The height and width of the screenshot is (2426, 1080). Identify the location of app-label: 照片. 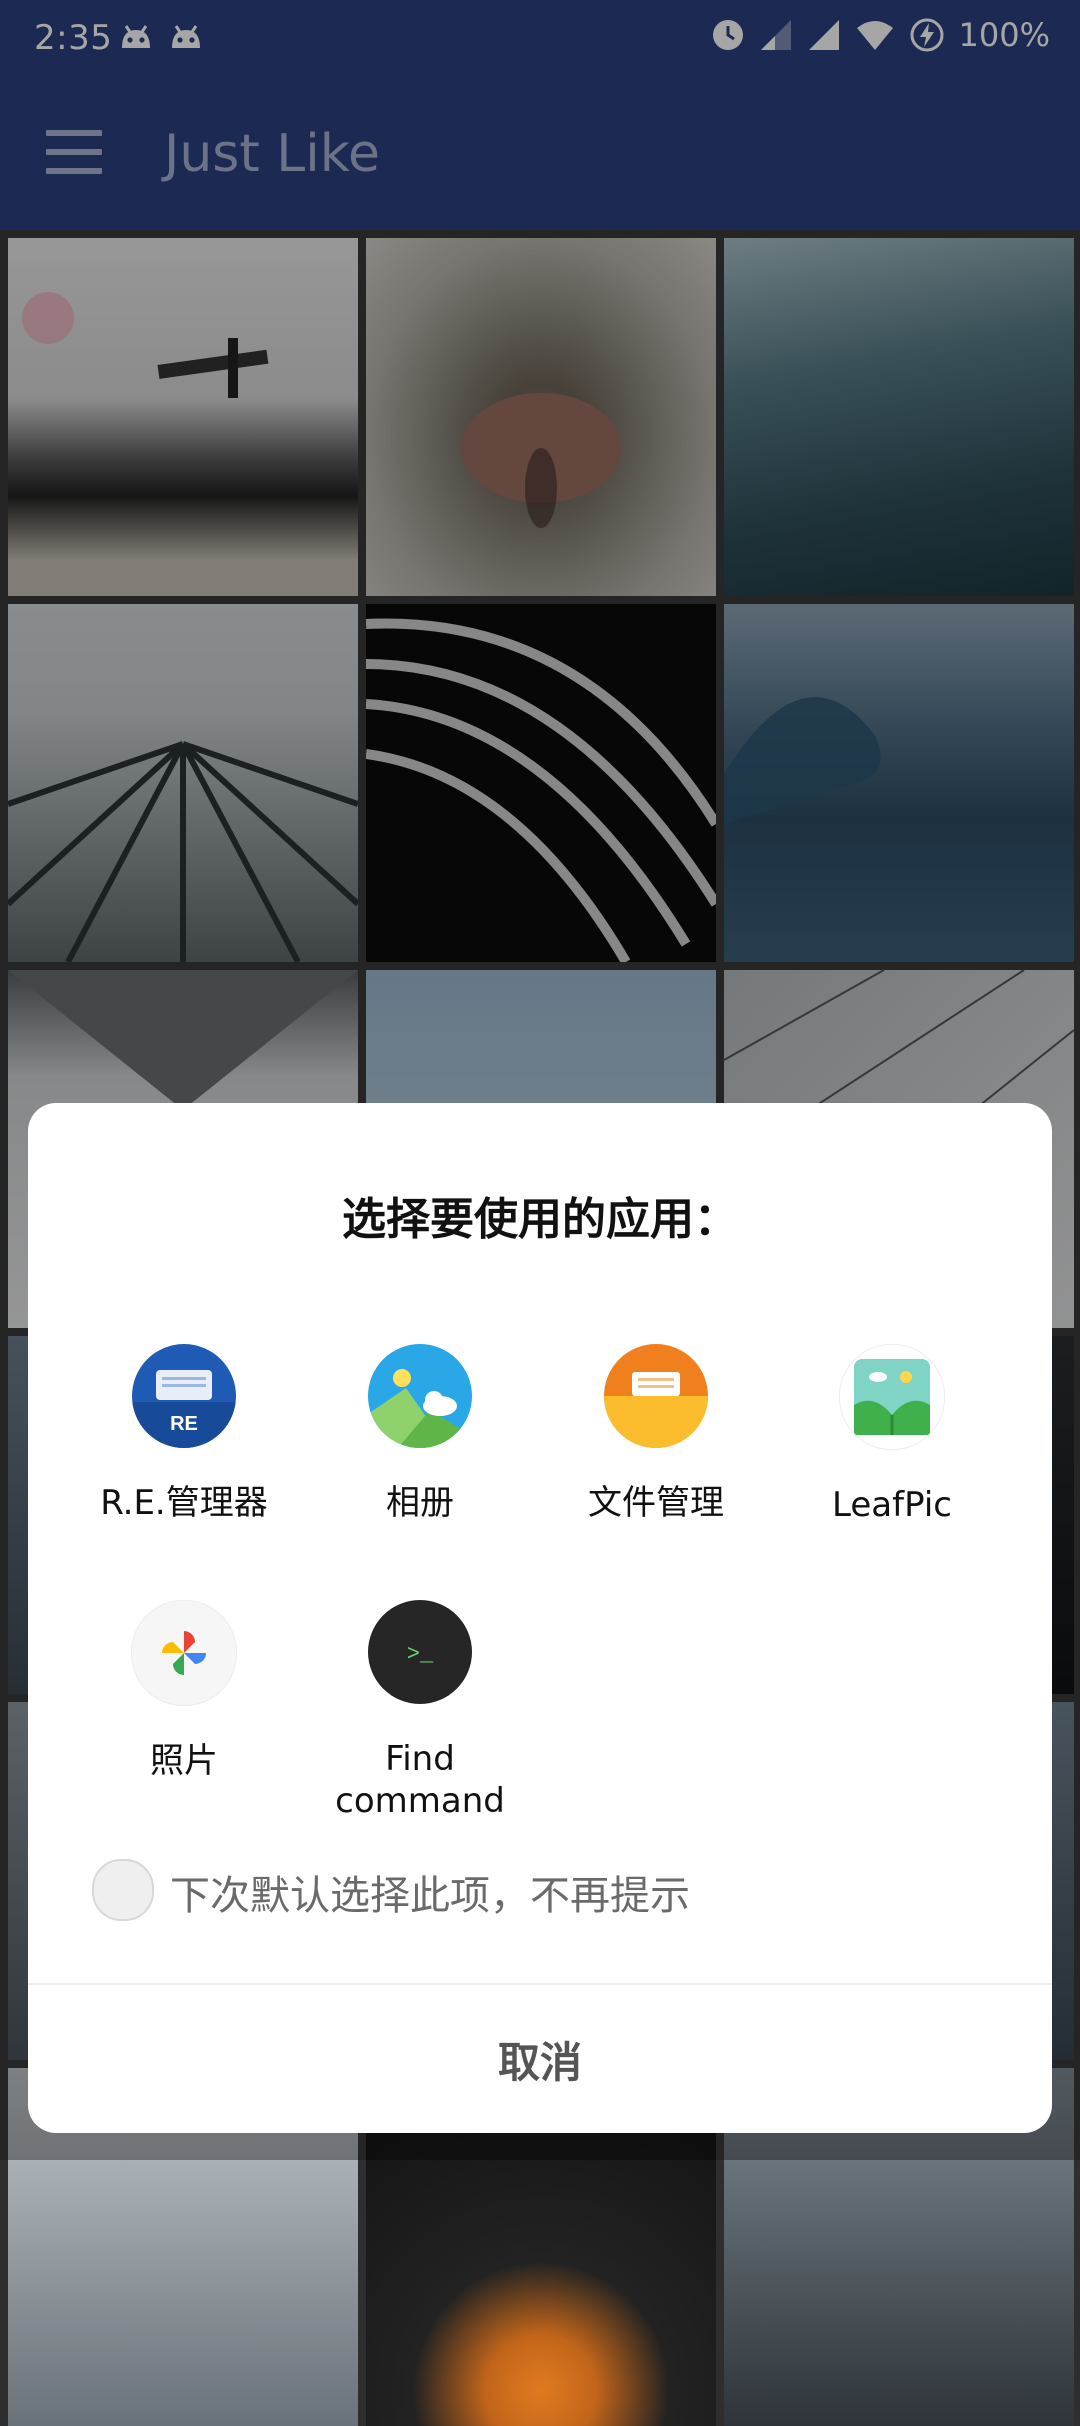
(184, 1761).